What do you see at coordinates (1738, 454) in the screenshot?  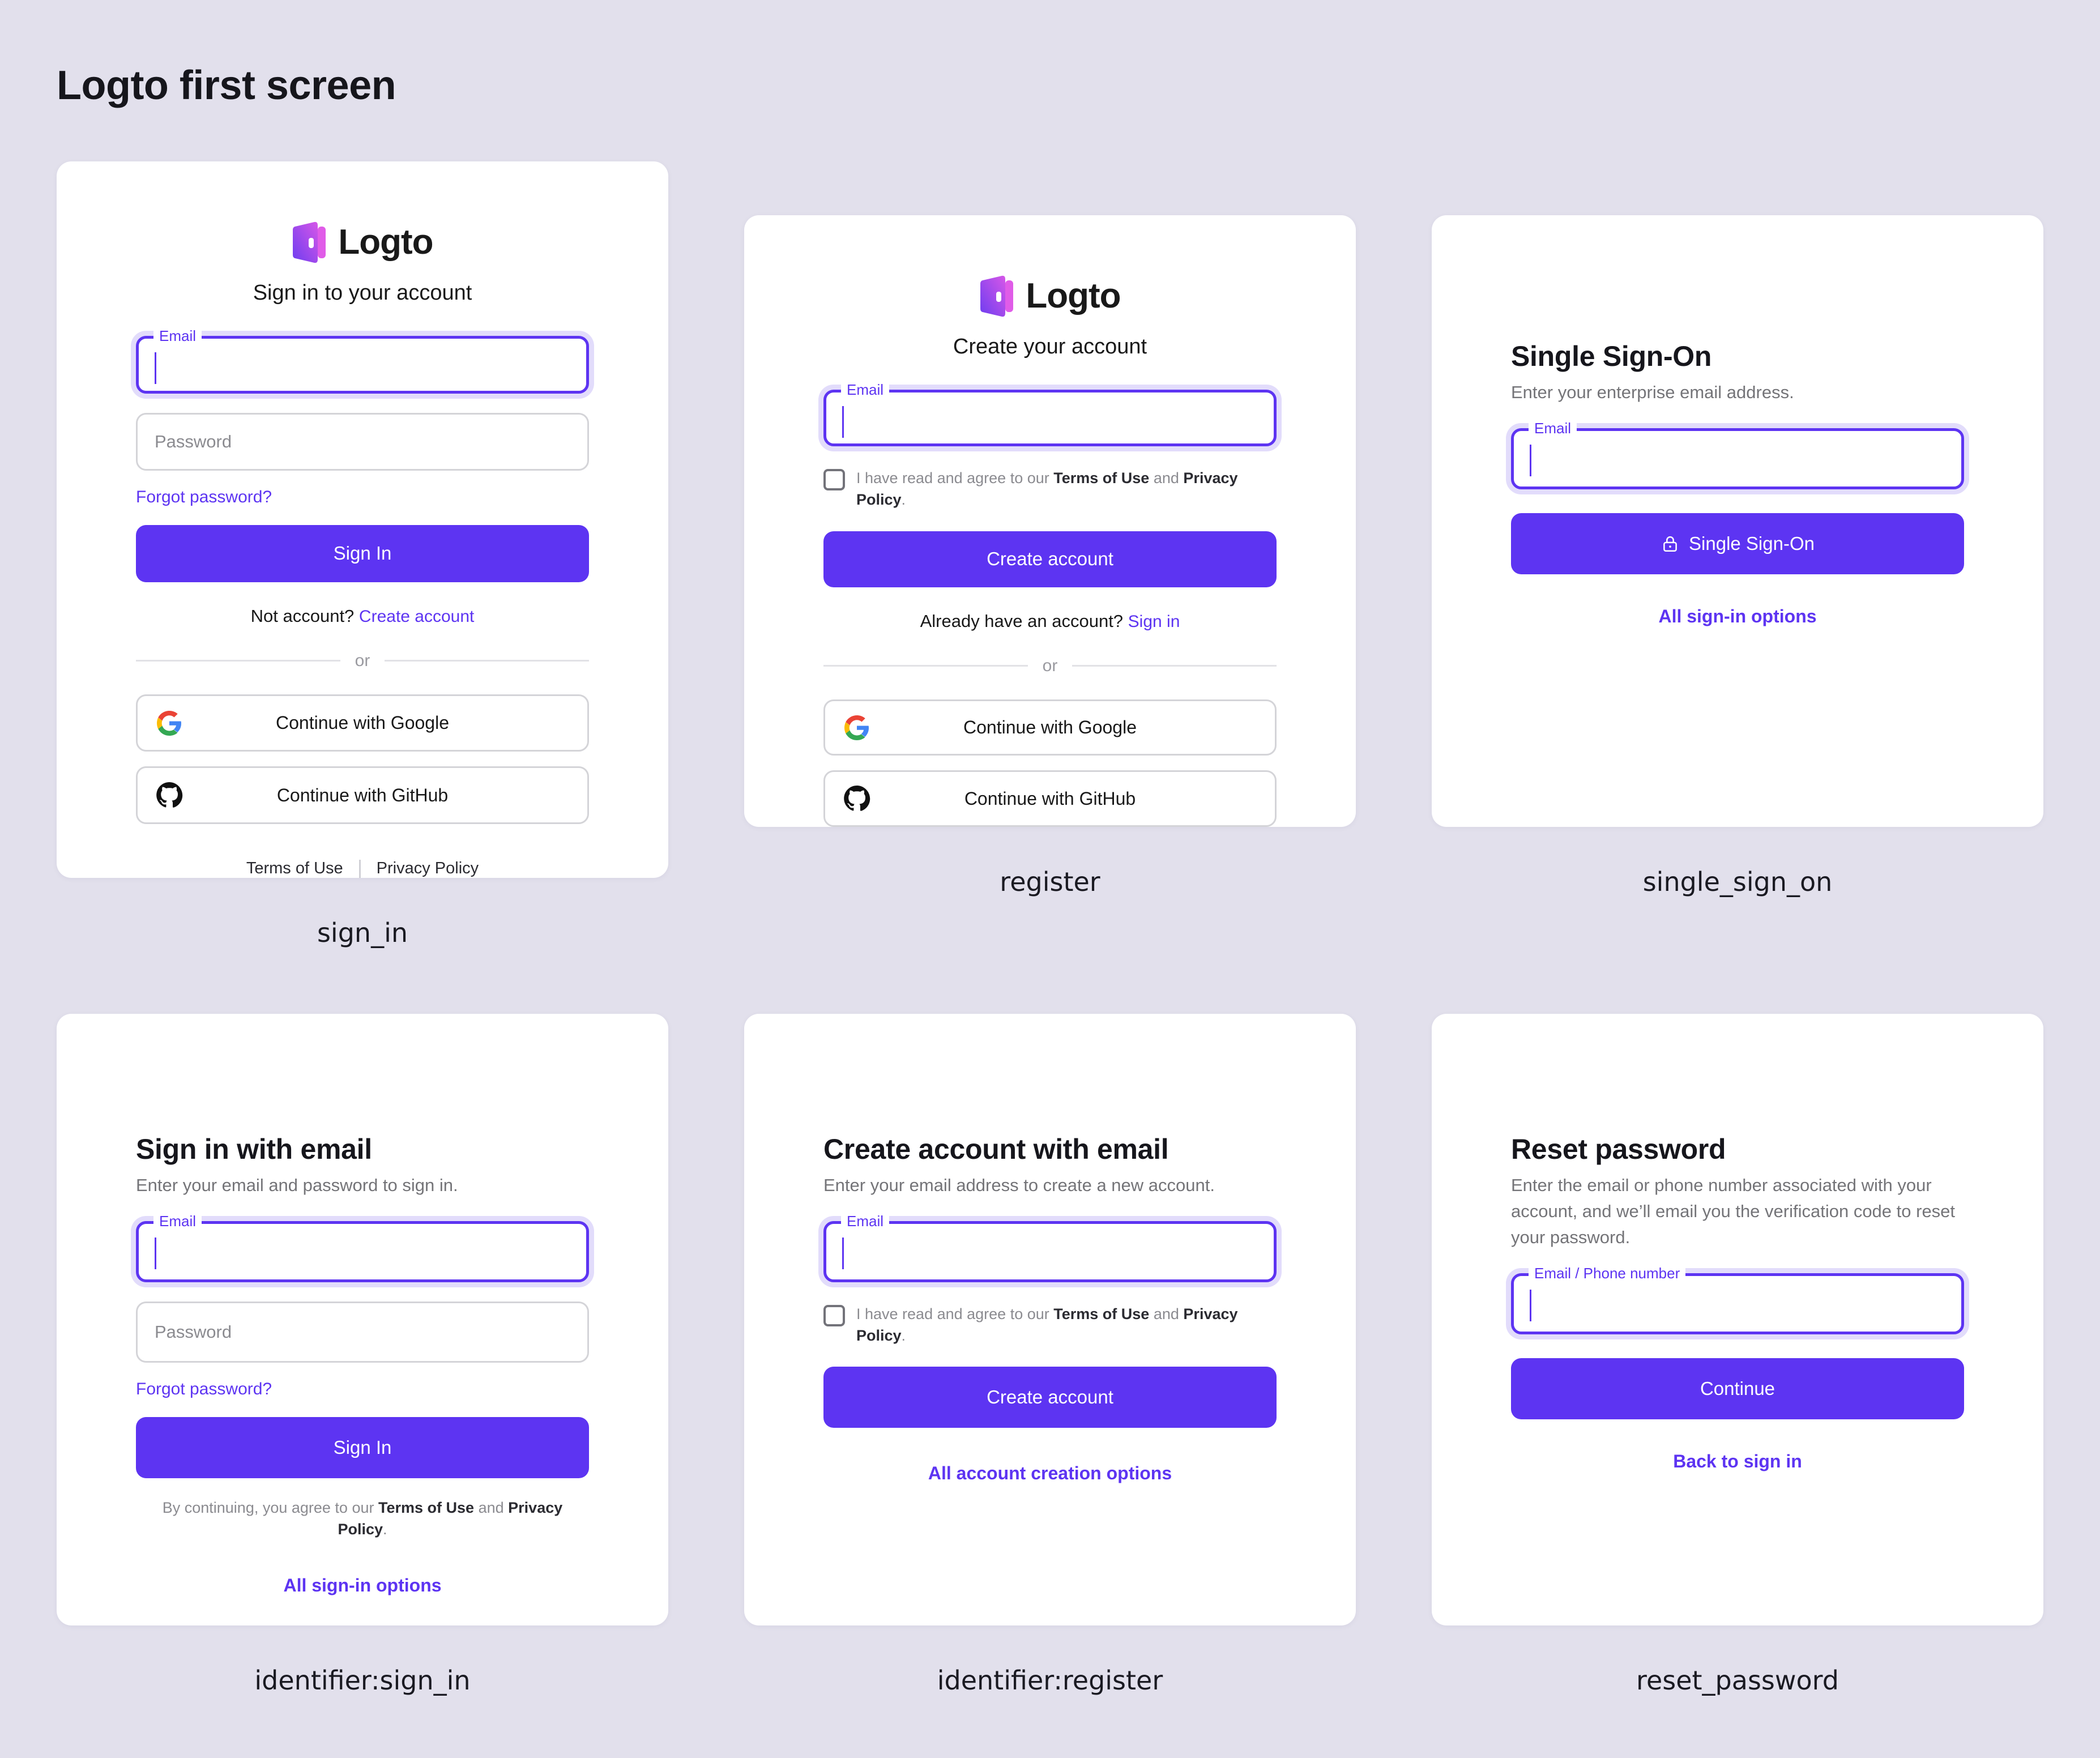 I see `sso-email-input: Email` at bounding box center [1738, 454].